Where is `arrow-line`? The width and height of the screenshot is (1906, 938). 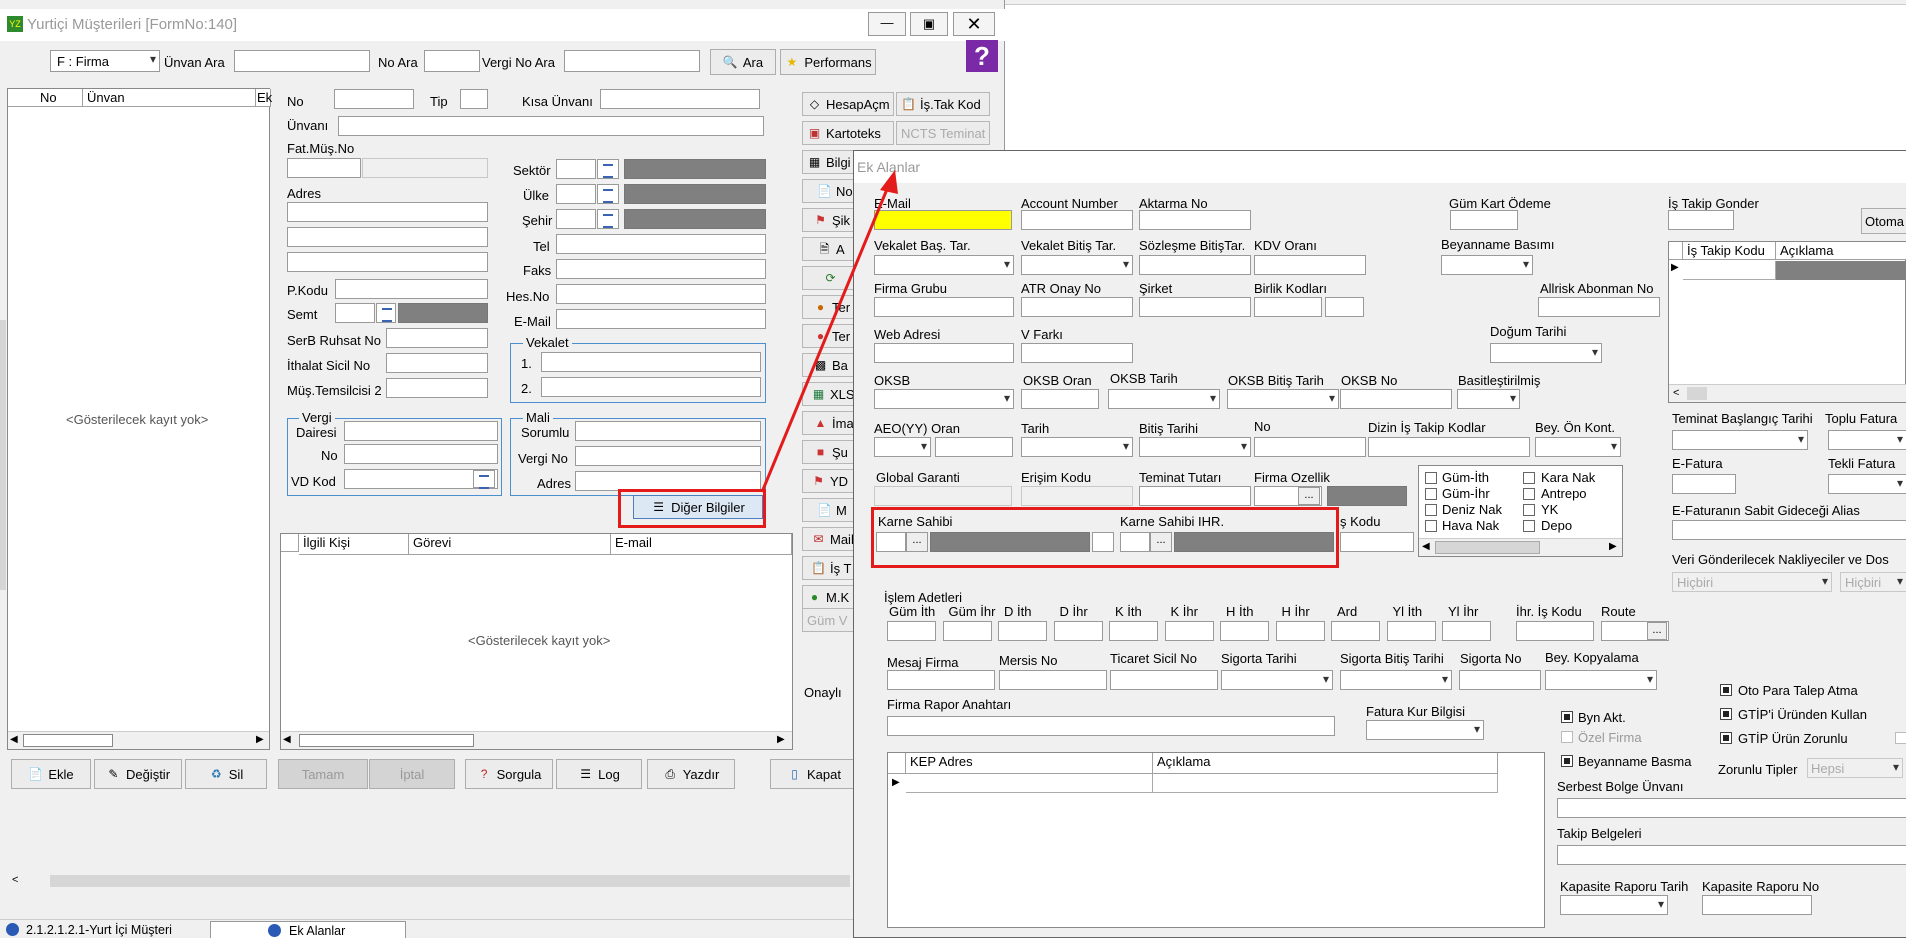
arrow-line is located at coordinates (826, 337).